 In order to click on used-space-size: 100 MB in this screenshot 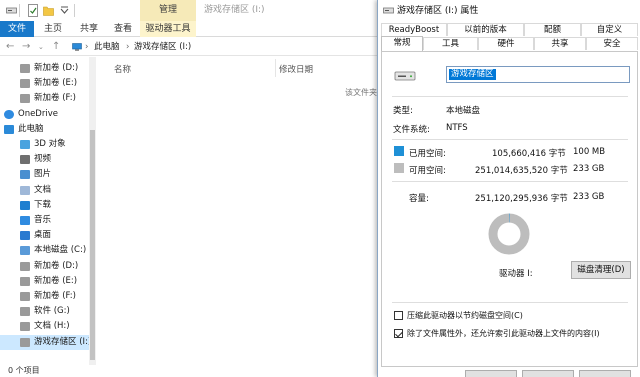, I will do `click(589, 152)`.